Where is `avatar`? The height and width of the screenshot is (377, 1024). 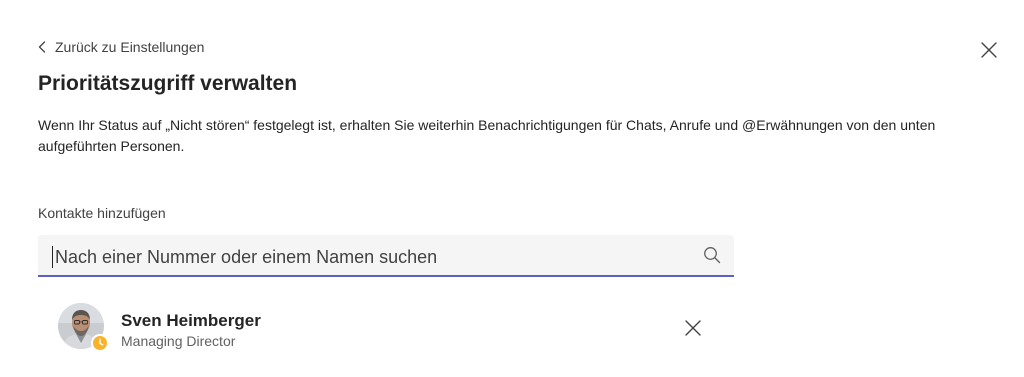
avatar is located at coordinates (83, 327).